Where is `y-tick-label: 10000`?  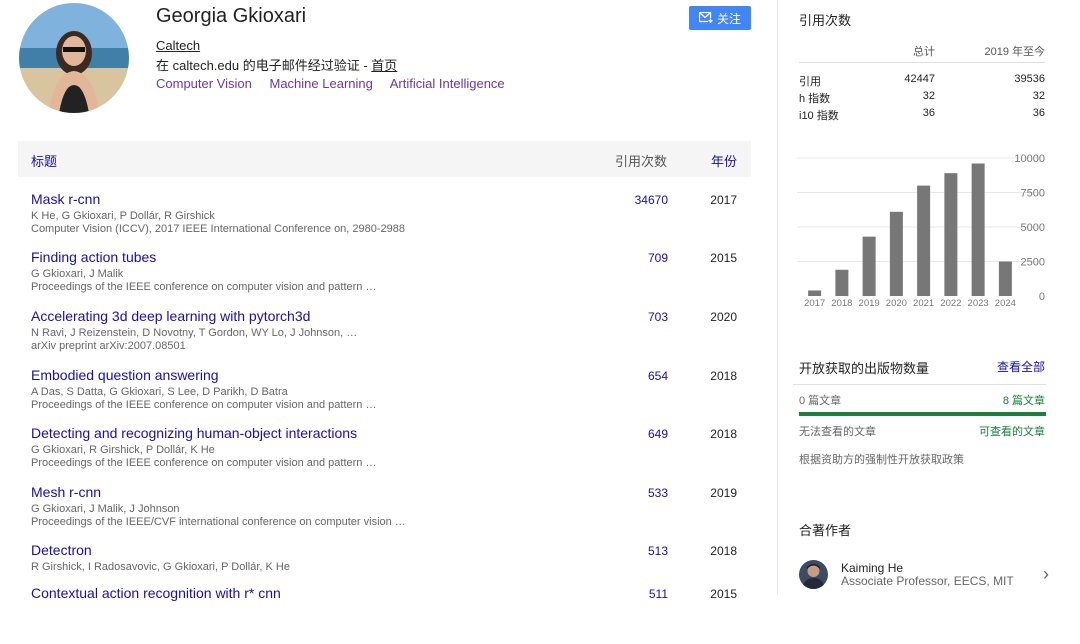 y-tick-label: 10000 is located at coordinates (1029, 159).